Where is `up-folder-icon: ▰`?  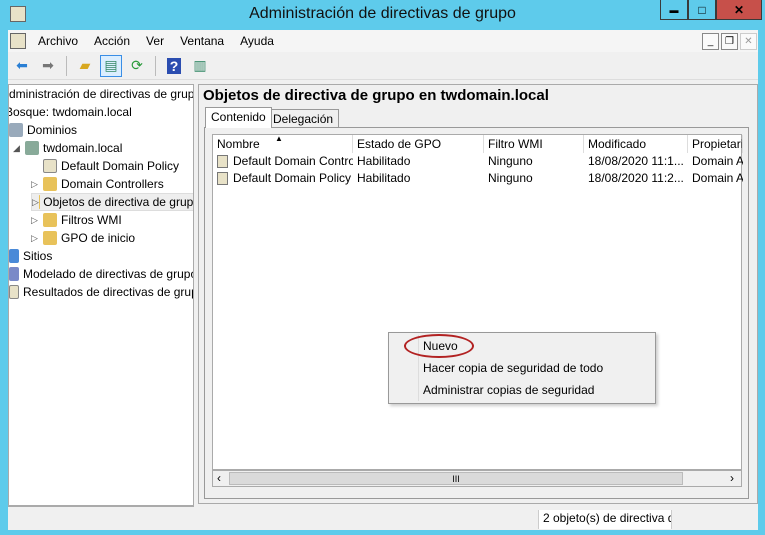
up-folder-icon: ▰ is located at coordinates (85, 66).